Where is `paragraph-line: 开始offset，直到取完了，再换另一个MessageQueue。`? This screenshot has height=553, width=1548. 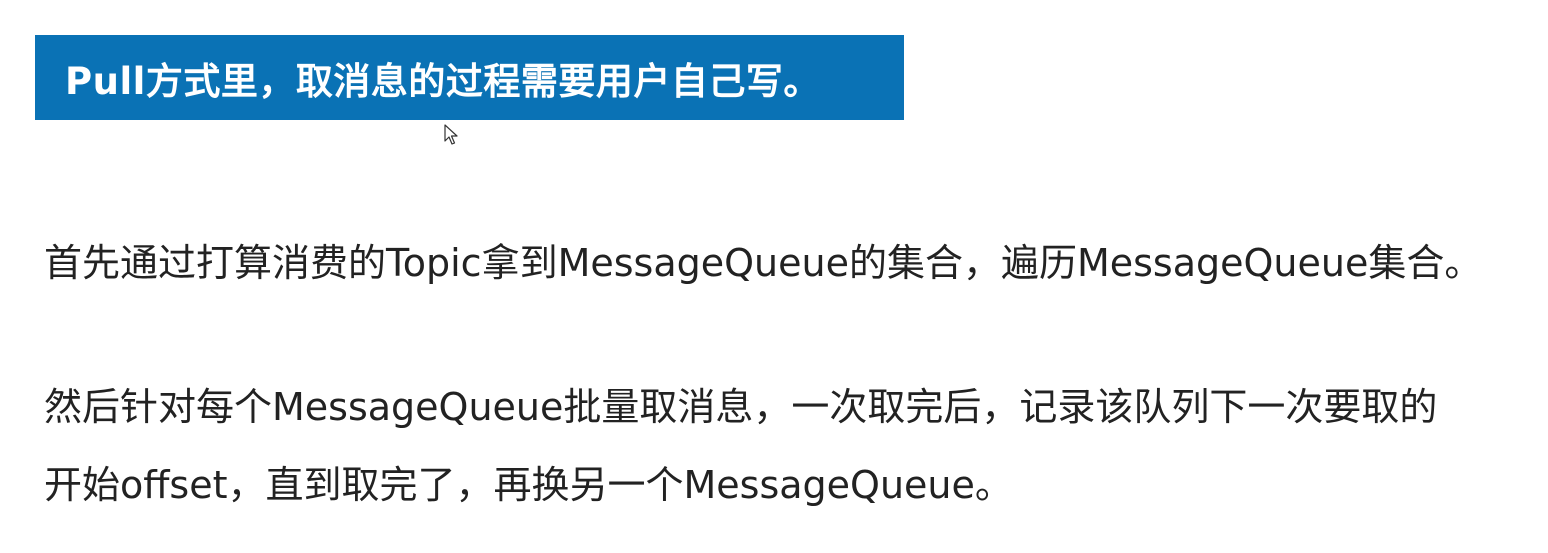 paragraph-line: 开始offset，直到取完了，再换另一个MessageQueue。 is located at coordinates (528, 485).